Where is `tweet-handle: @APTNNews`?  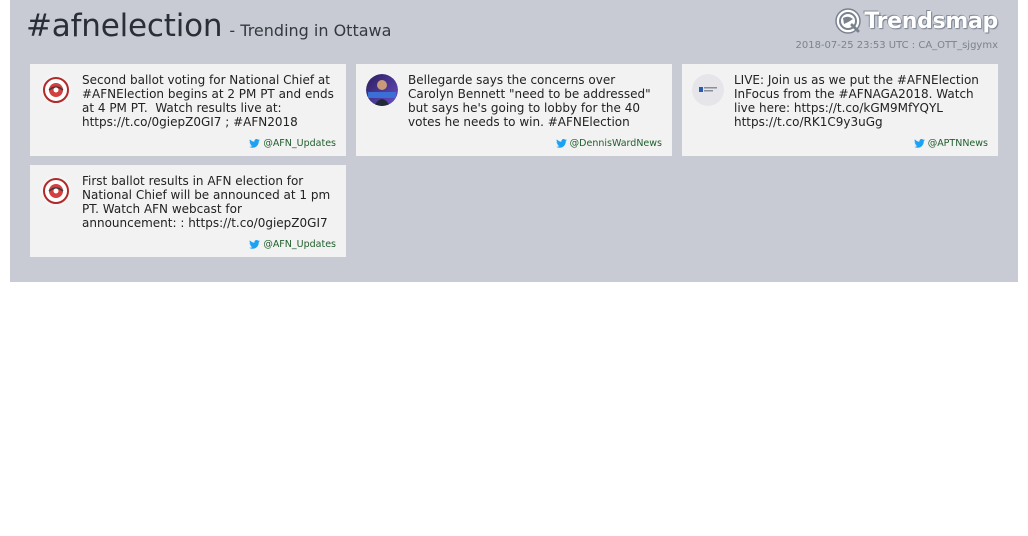
tweet-handle: @APTNNews is located at coordinates (950, 143).